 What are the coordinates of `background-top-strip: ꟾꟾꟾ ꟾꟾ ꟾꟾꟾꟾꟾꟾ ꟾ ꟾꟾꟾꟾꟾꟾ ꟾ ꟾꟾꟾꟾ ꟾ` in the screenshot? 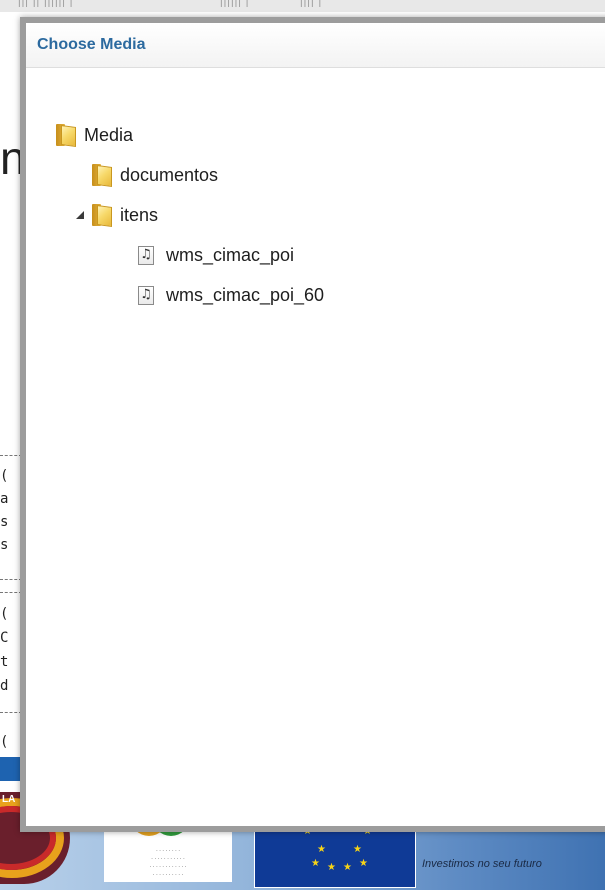 It's located at (302, 6).